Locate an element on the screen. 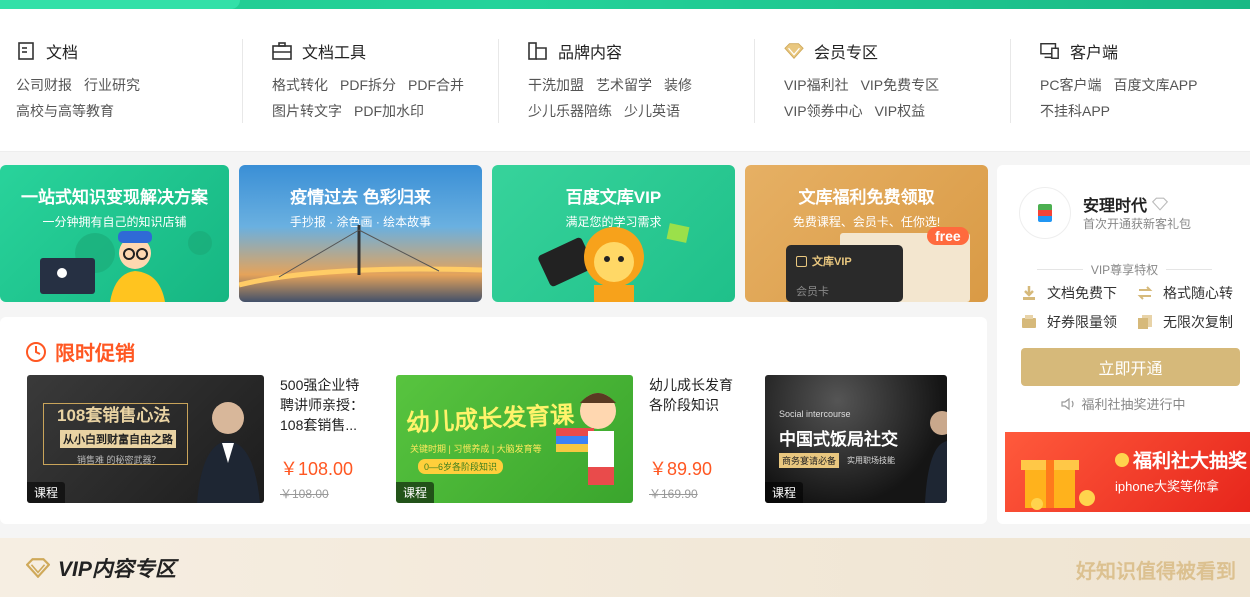  perk-label: 无限次复制 is located at coordinates (1198, 322).